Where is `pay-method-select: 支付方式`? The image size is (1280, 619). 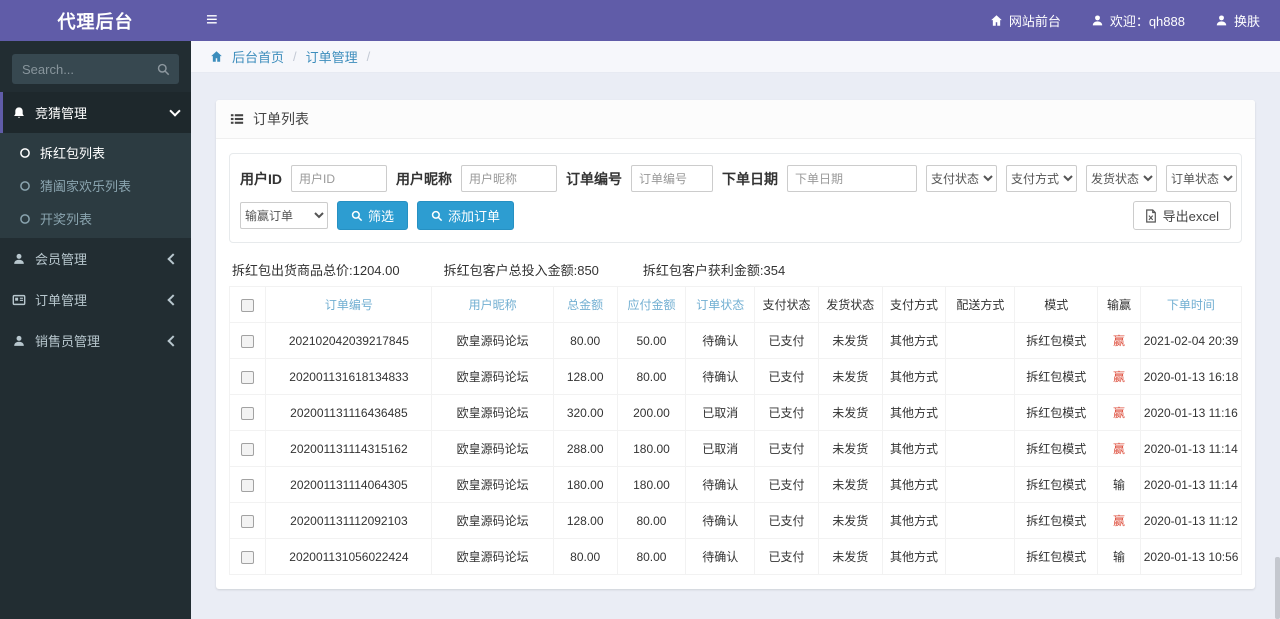 pay-method-select: 支付方式 is located at coordinates (1041, 178).